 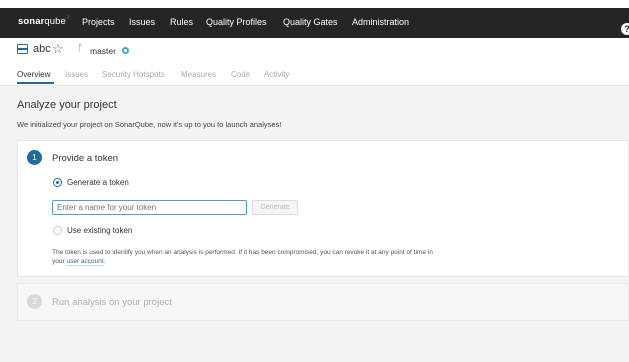 What do you see at coordinates (310, 22) in the screenshot?
I see `nav-quality-gates: Quality Gates` at bounding box center [310, 22].